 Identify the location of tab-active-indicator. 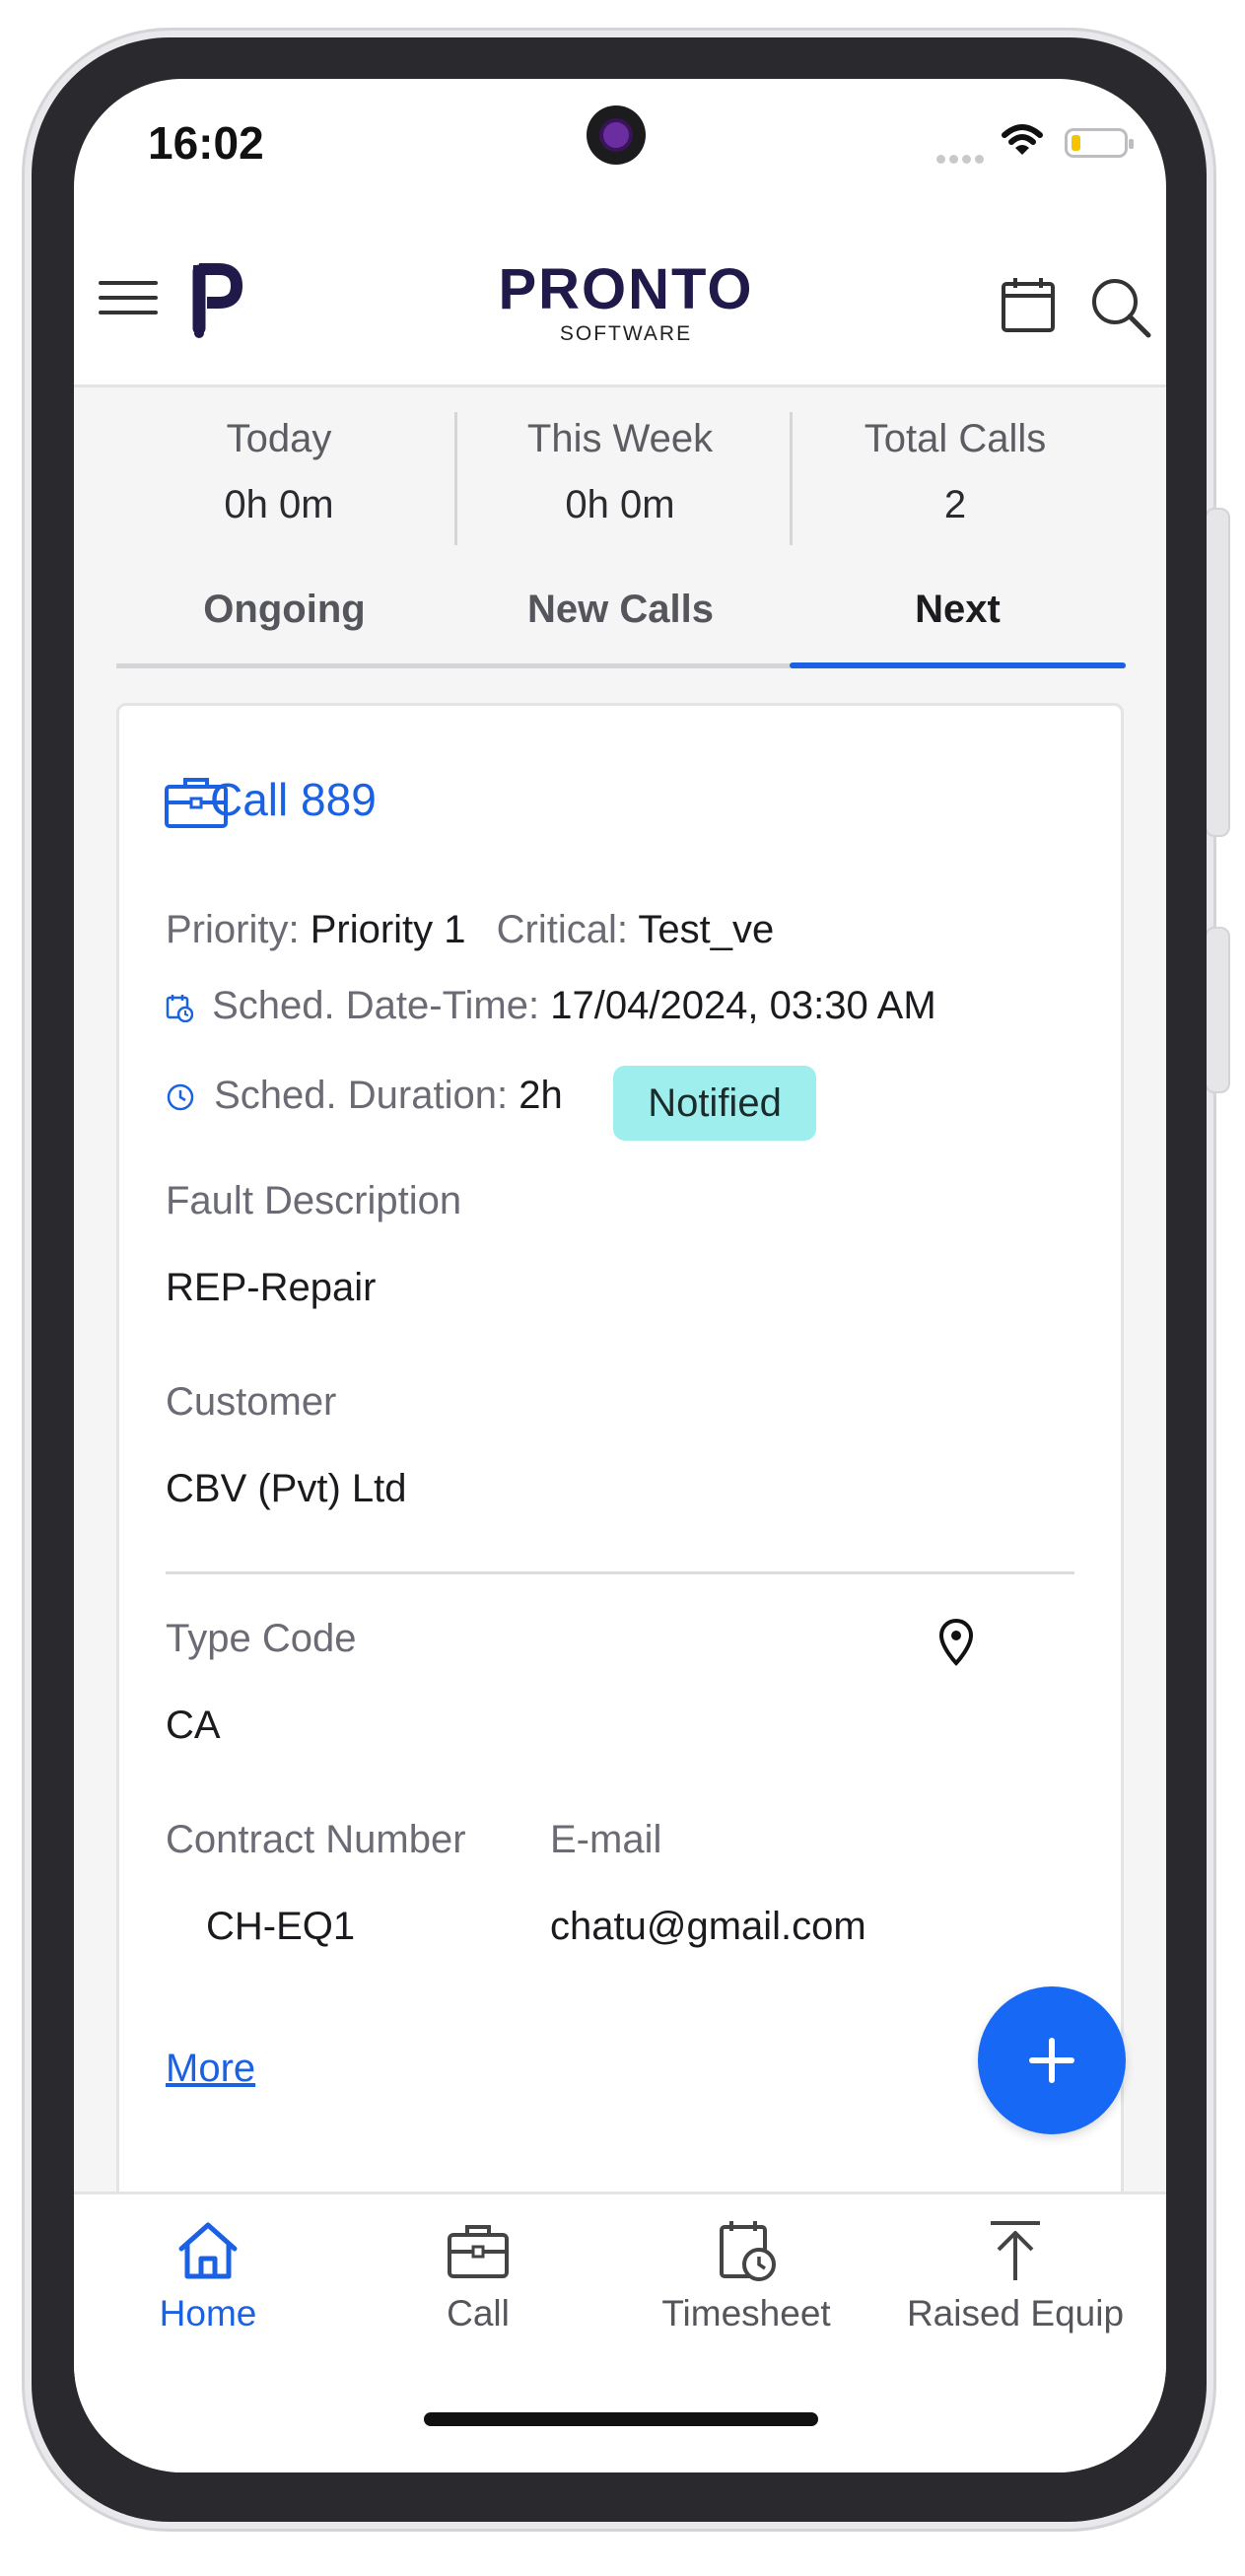
(958, 665).